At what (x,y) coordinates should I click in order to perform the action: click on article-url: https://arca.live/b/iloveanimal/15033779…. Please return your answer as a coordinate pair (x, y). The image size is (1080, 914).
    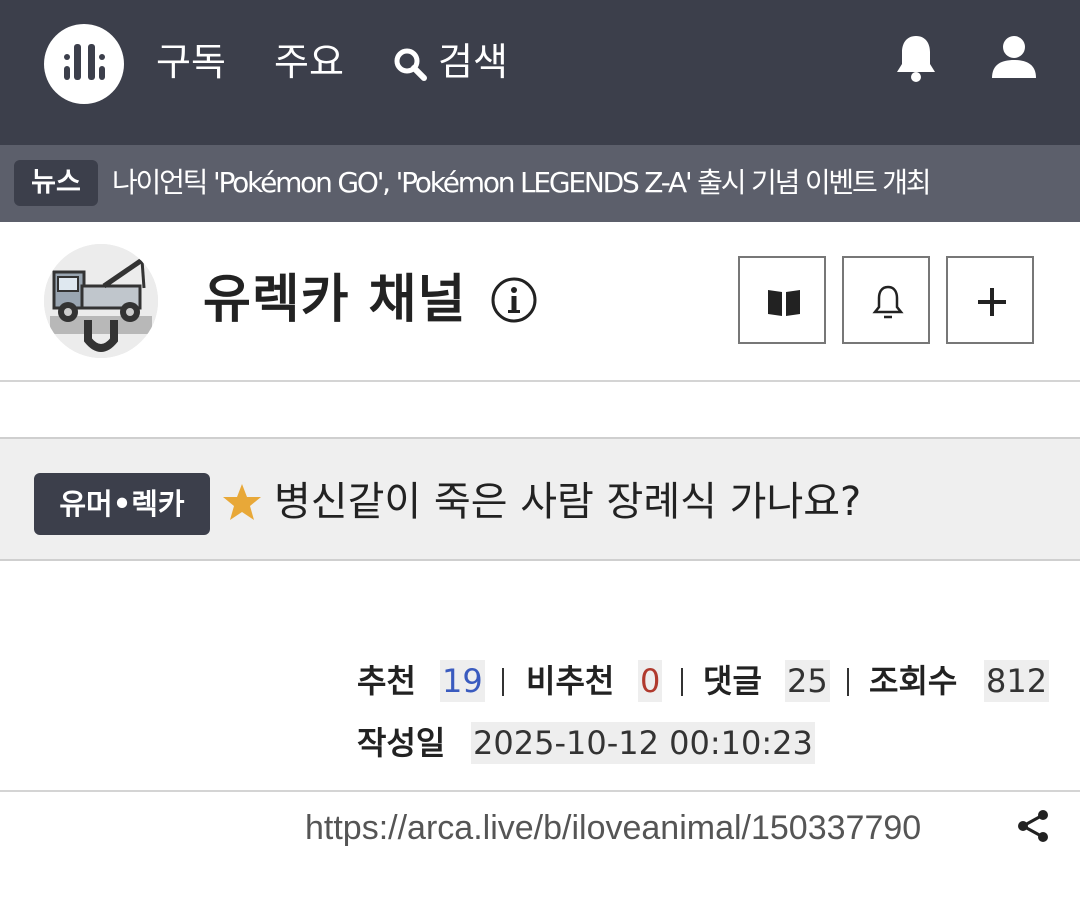
    Looking at the image, I should click on (613, 828).